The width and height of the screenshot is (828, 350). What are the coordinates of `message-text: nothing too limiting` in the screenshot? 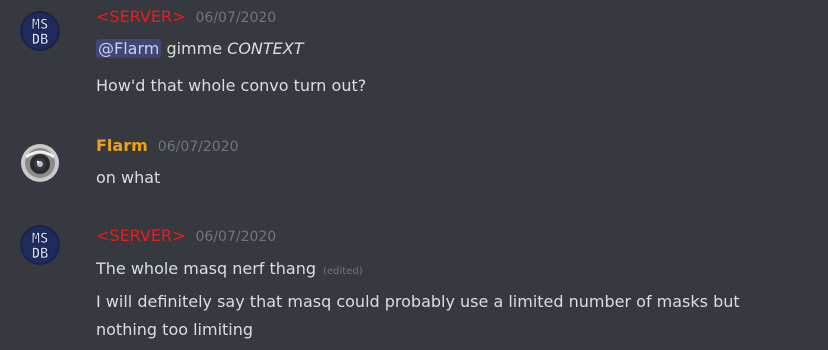 It's located at (175, 329).